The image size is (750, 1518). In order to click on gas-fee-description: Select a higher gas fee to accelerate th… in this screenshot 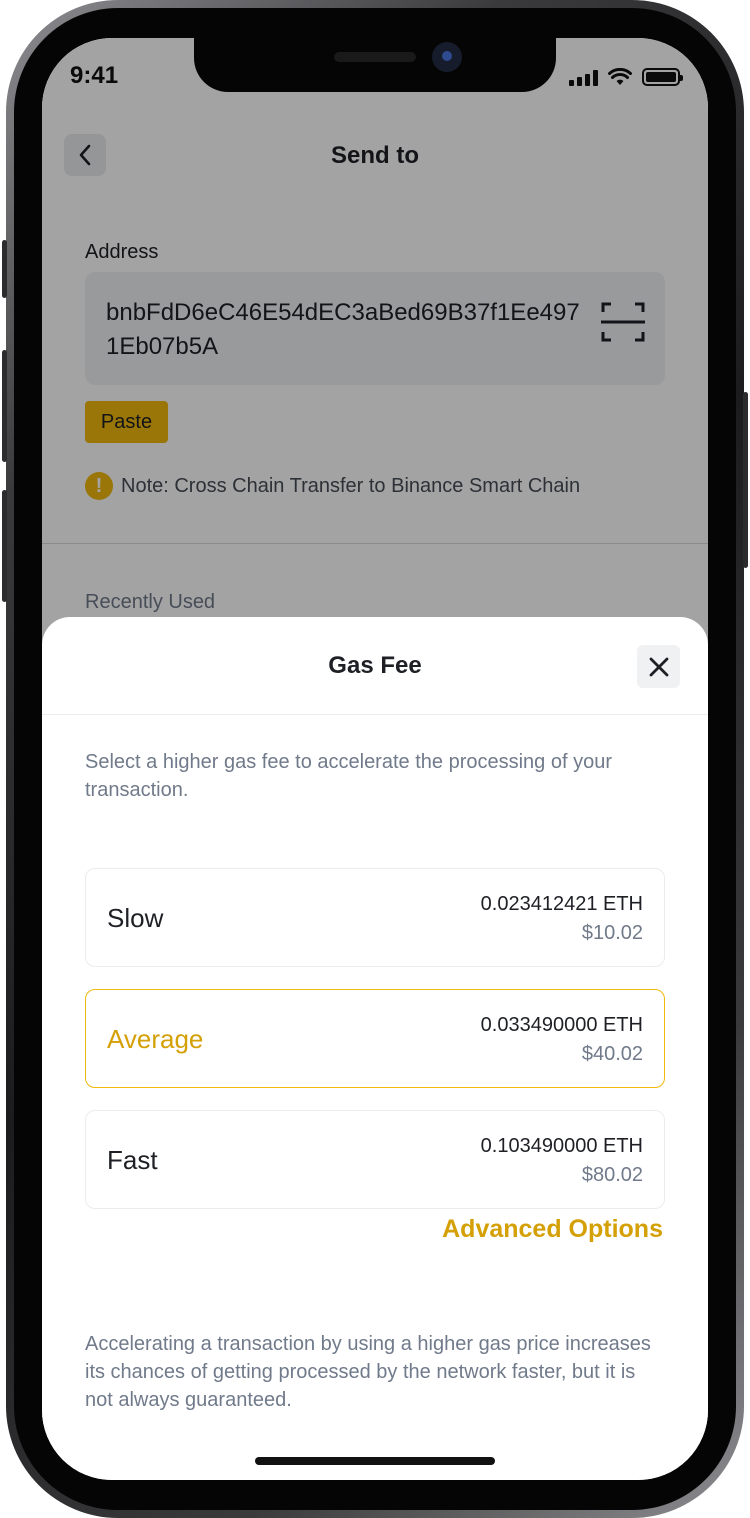, I will do `click(348, 776)`.